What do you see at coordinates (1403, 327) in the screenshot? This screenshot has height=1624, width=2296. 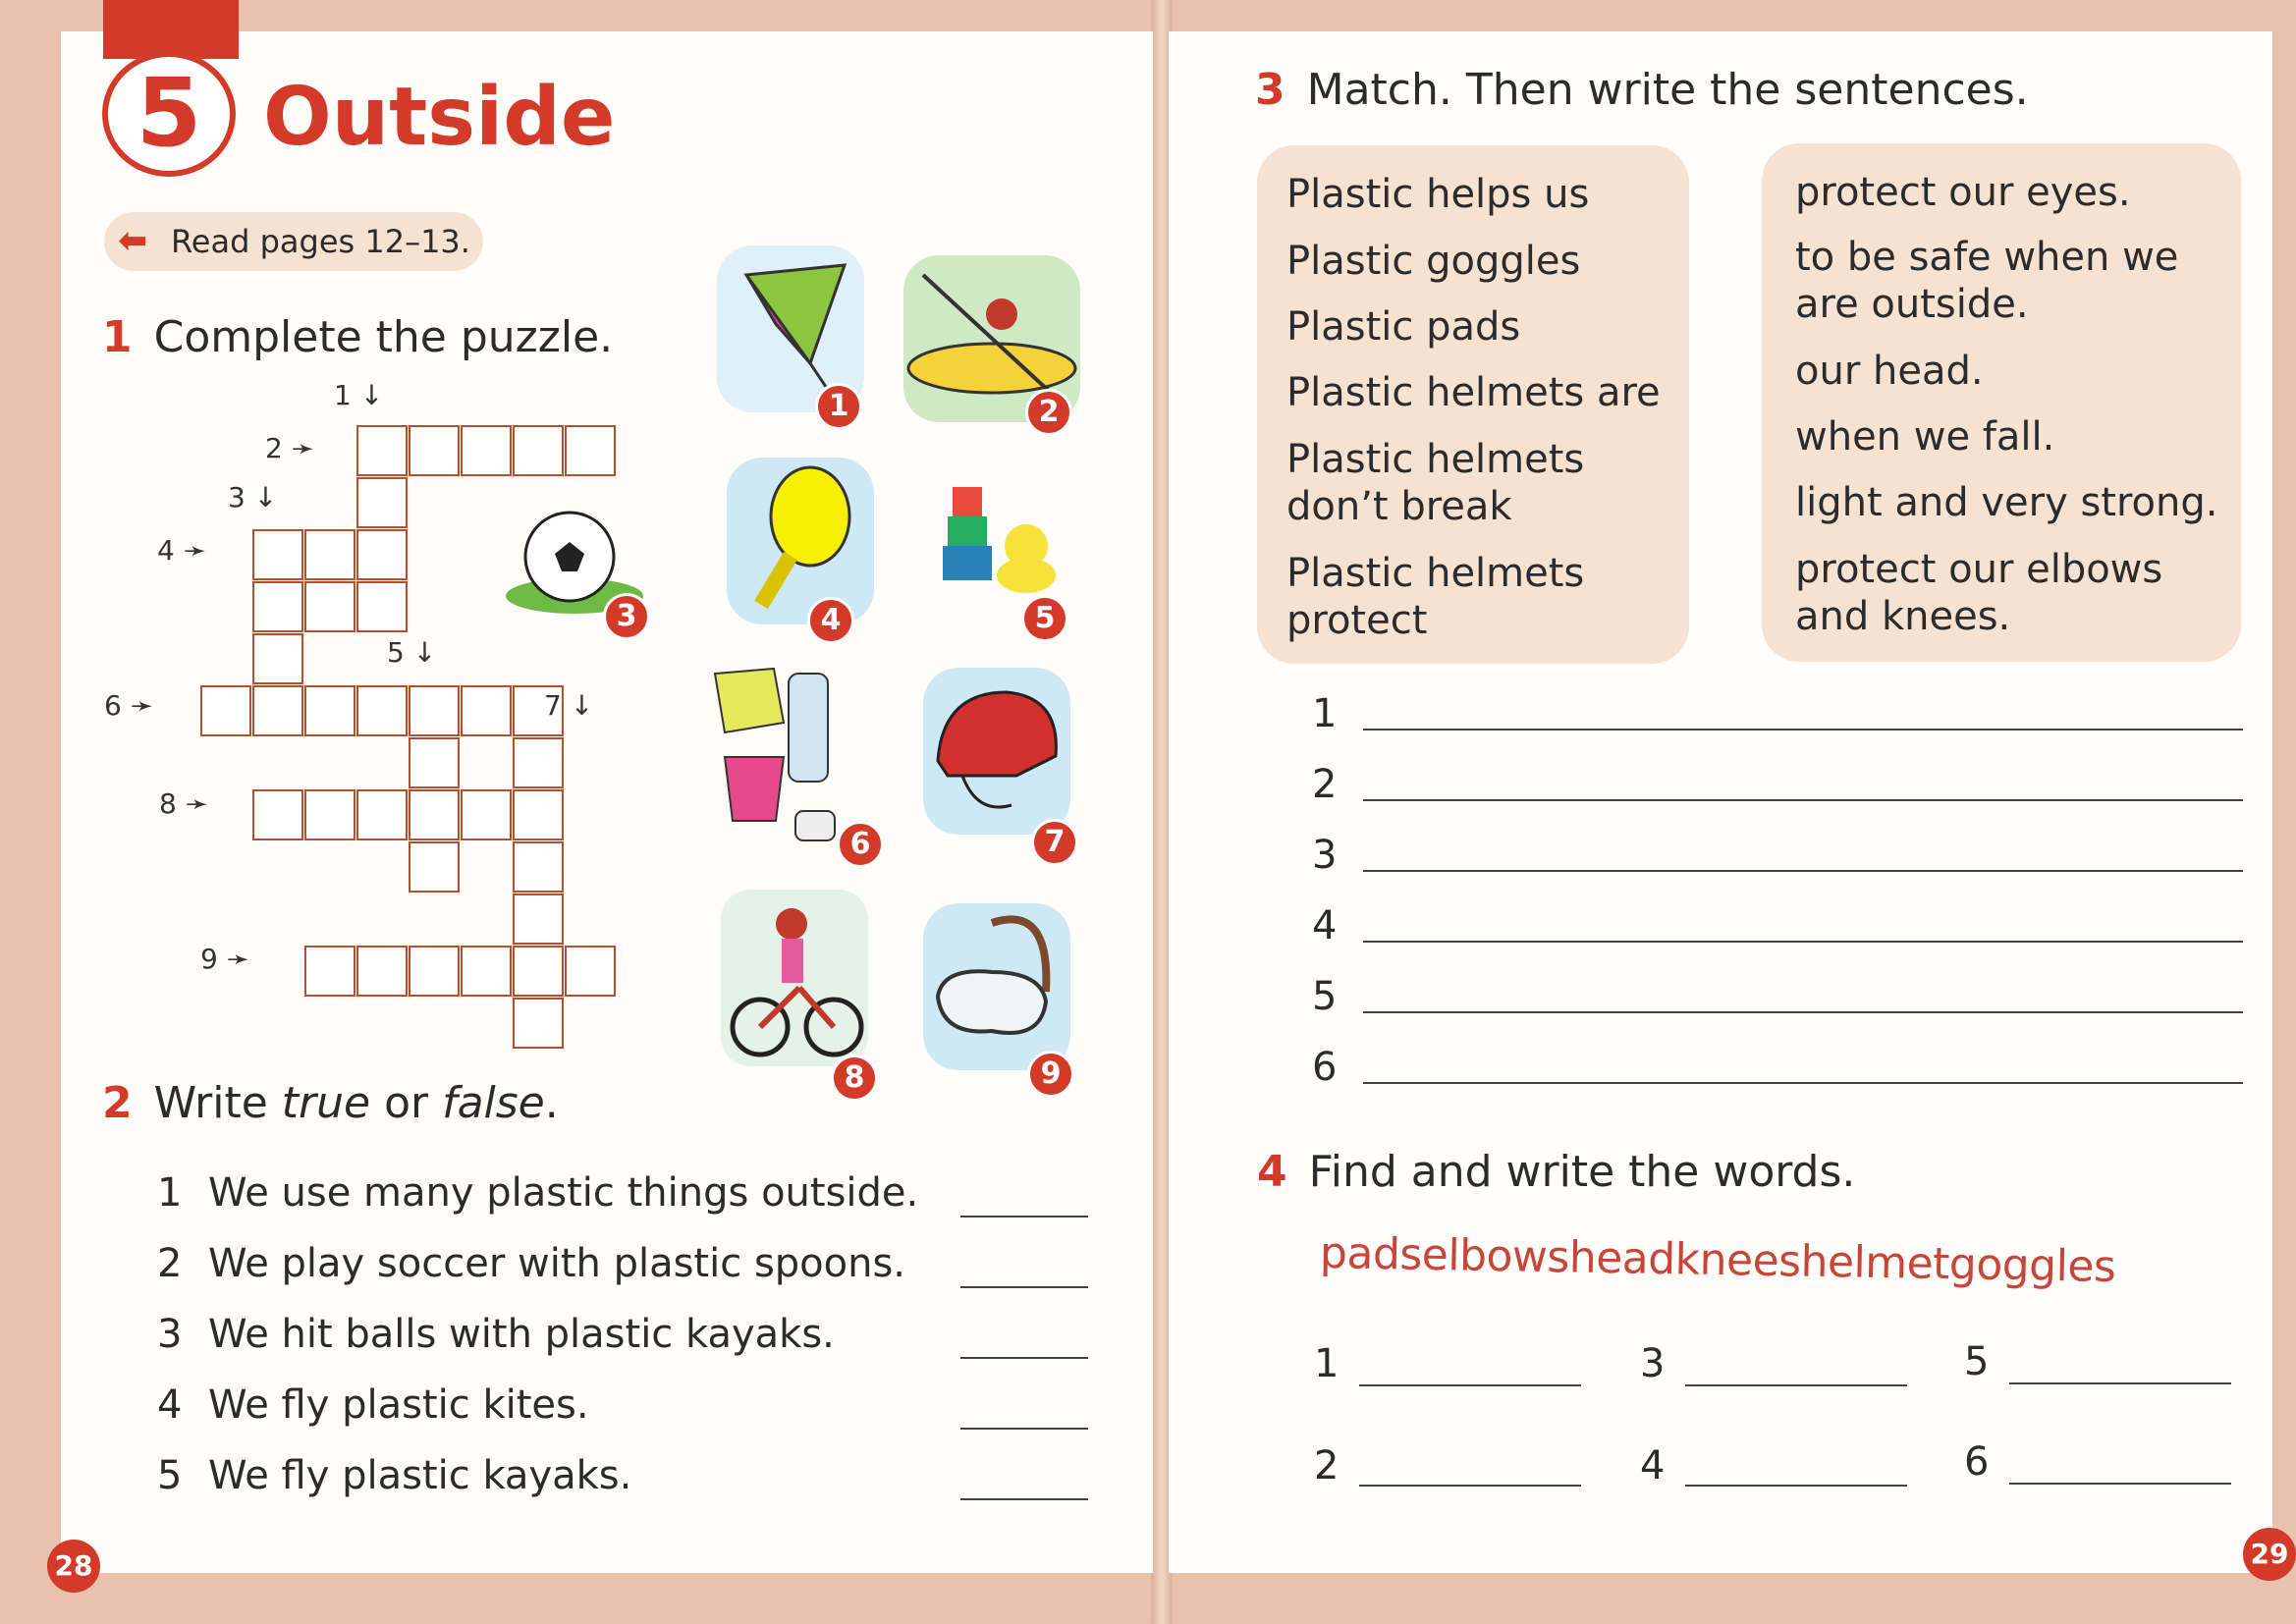 I see `sentence-start: Plastic pads` at bounding box center [1403, 327].